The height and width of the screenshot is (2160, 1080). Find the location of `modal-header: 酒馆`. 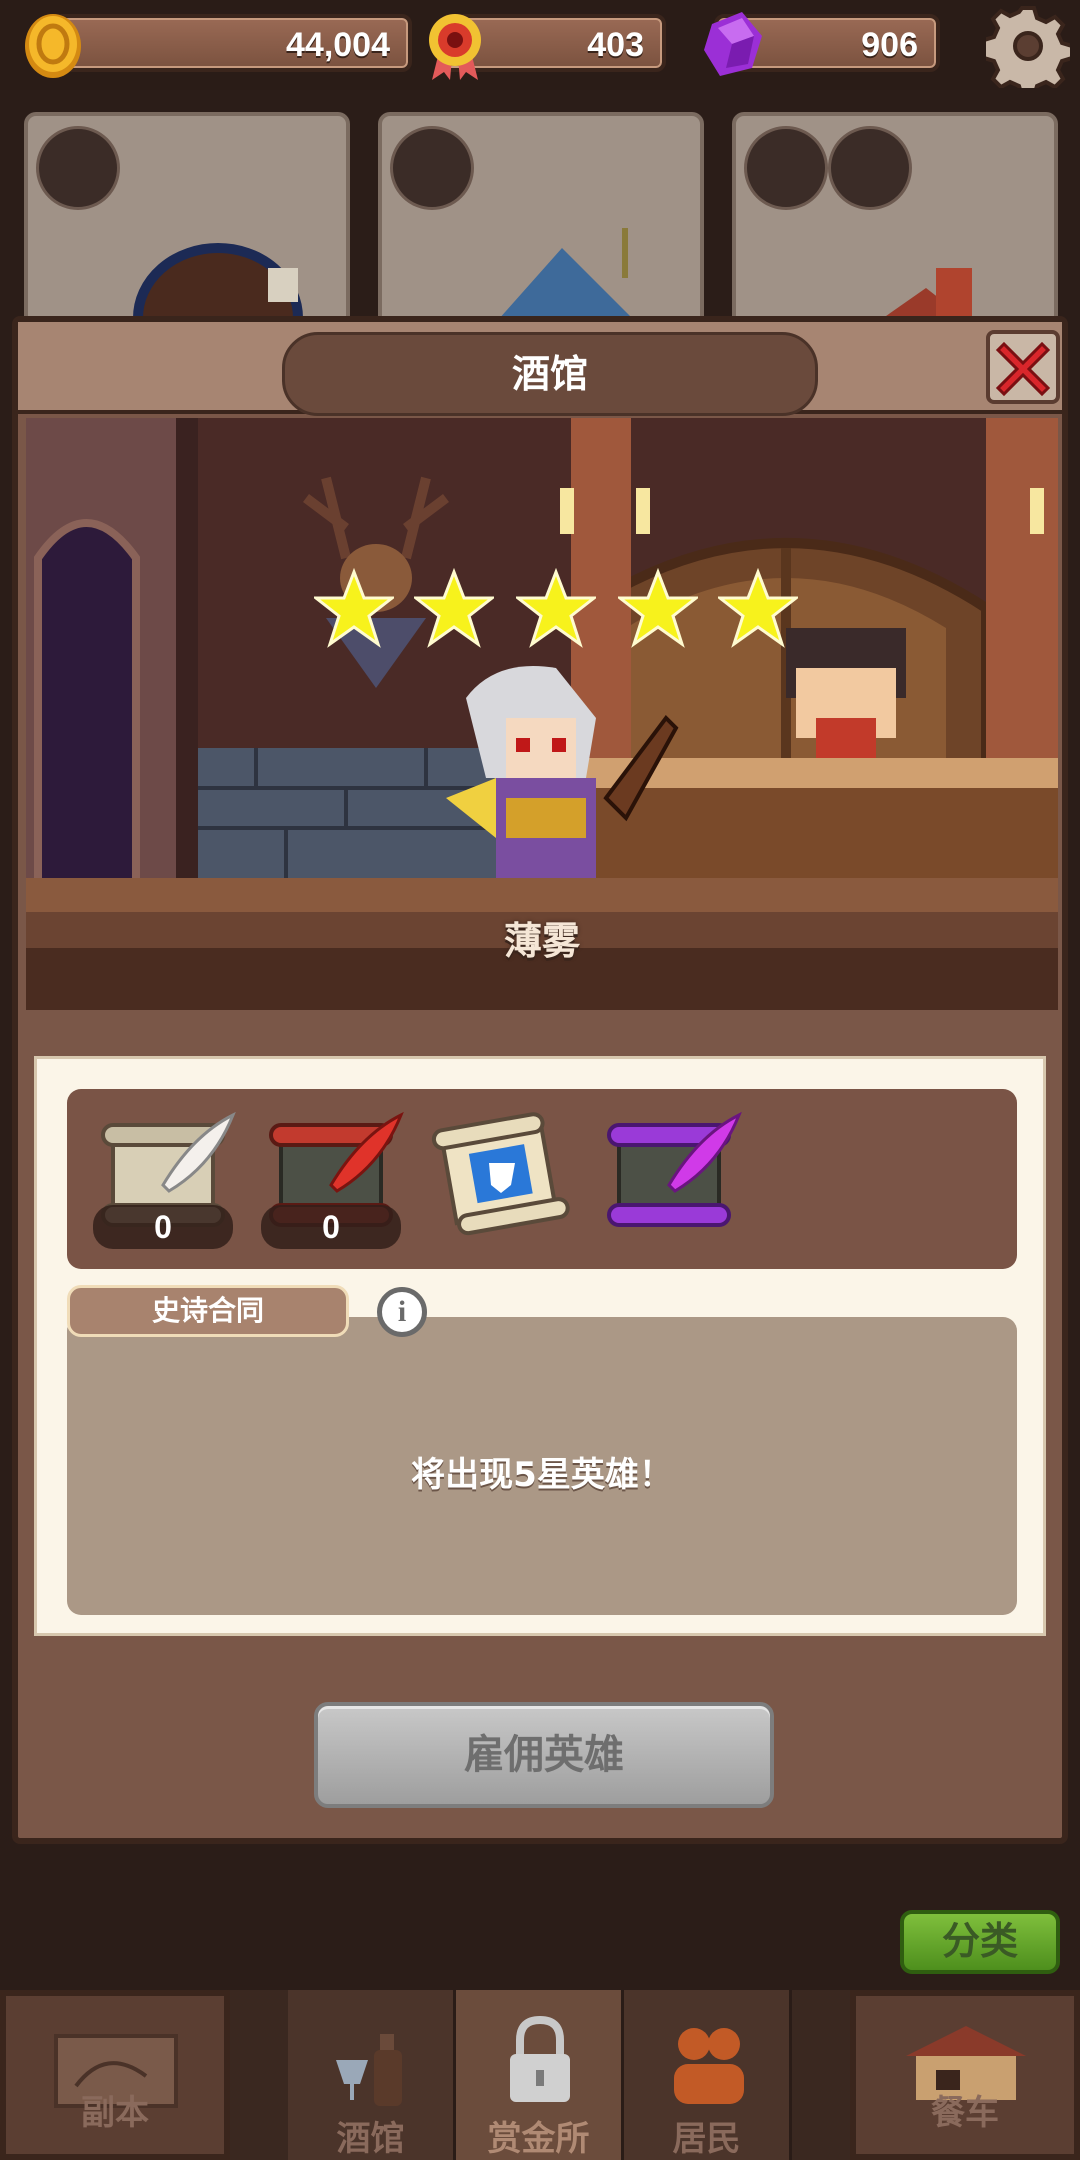

modal-header: 酒馆 is located at coordinates (540, 369).